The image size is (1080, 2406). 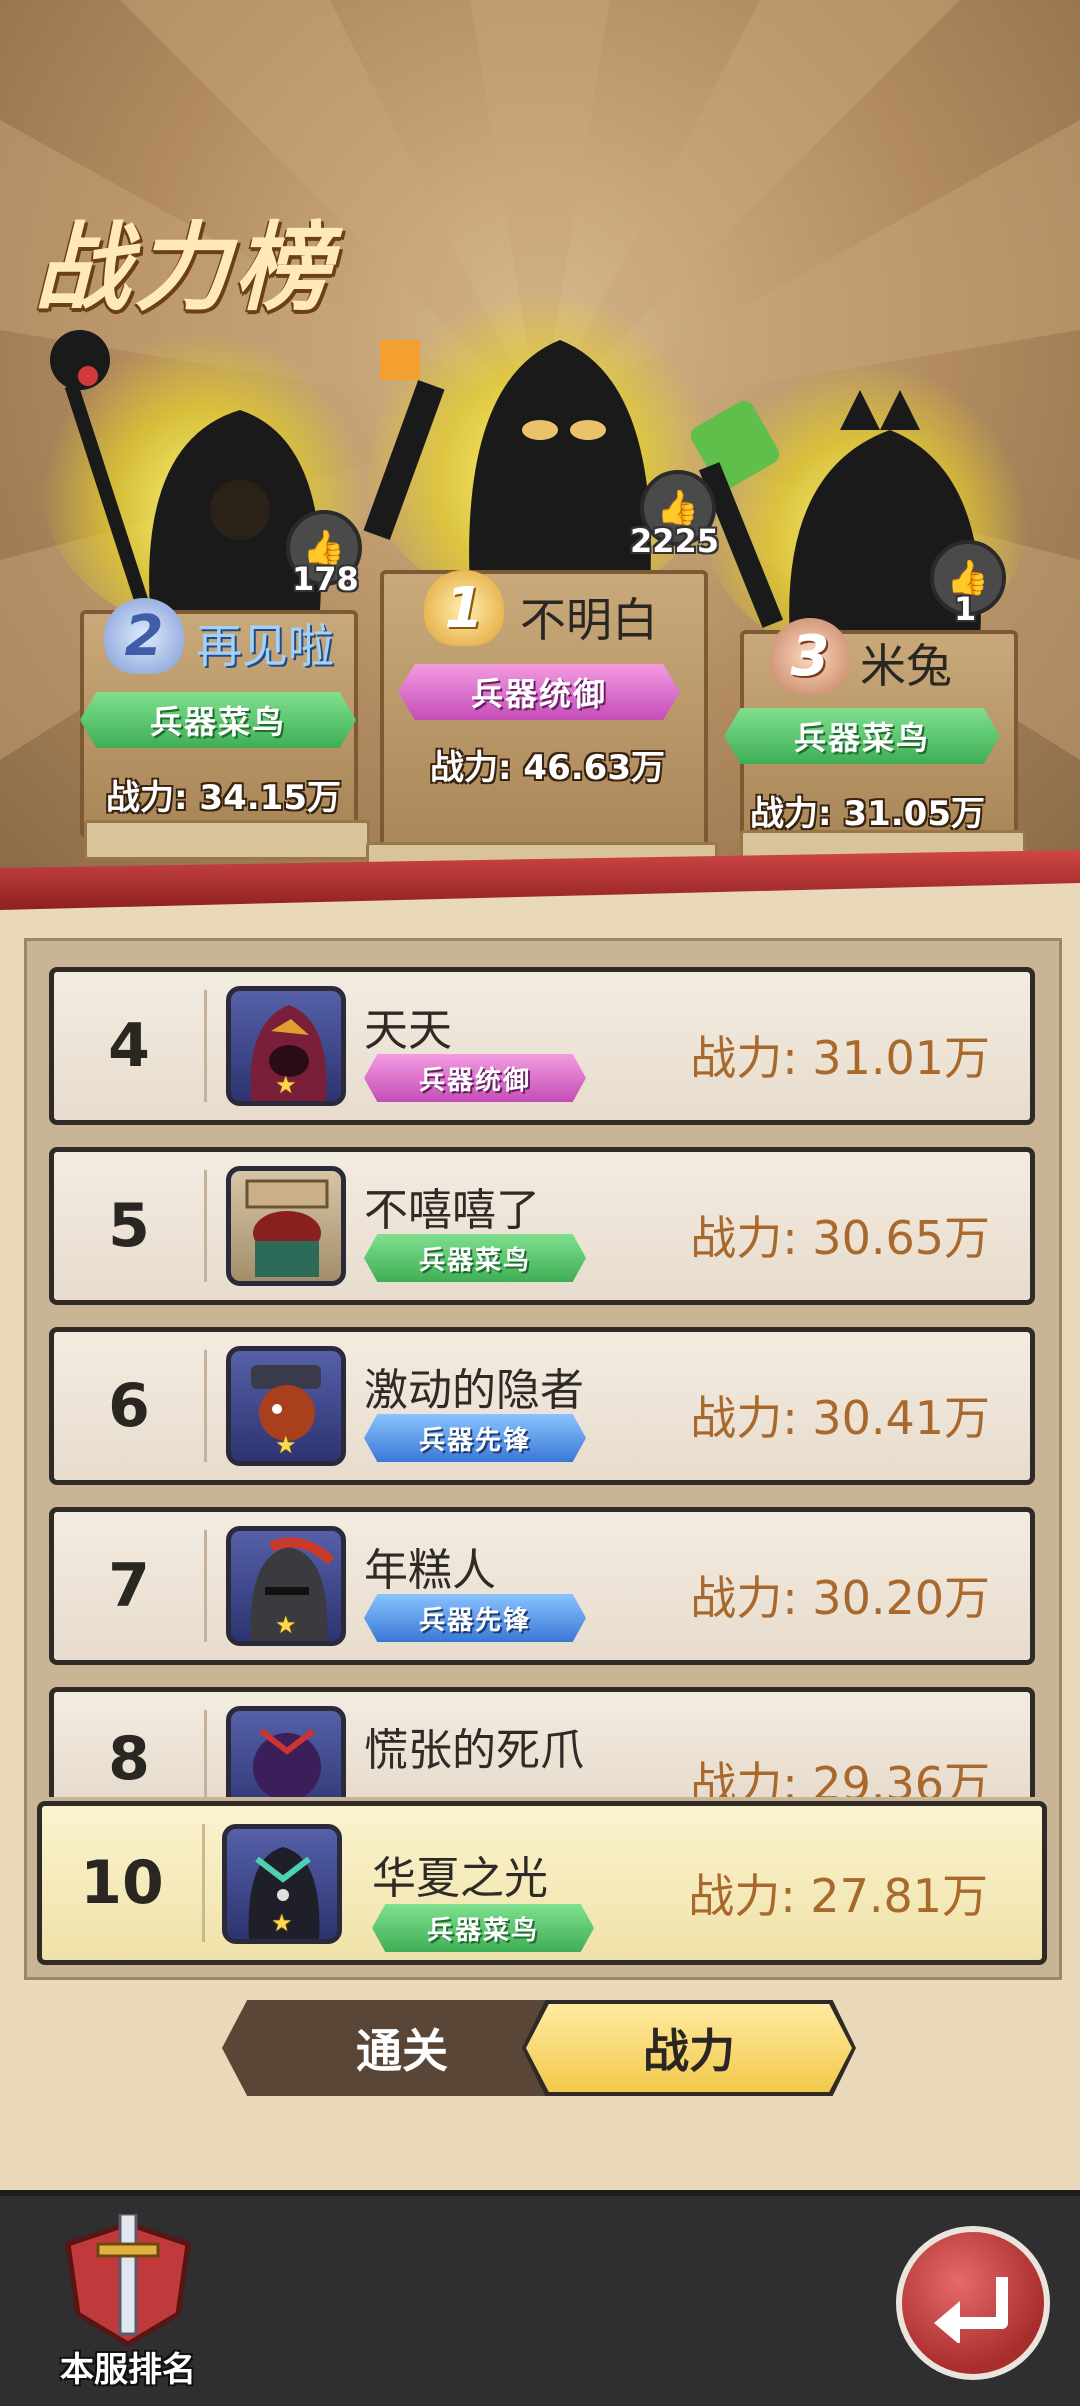 What do you see at coordinates (475, 1258) in the screenshot?
I see `title-ribbon: 兵器菜鸟` at bounding box center [475, 1258].